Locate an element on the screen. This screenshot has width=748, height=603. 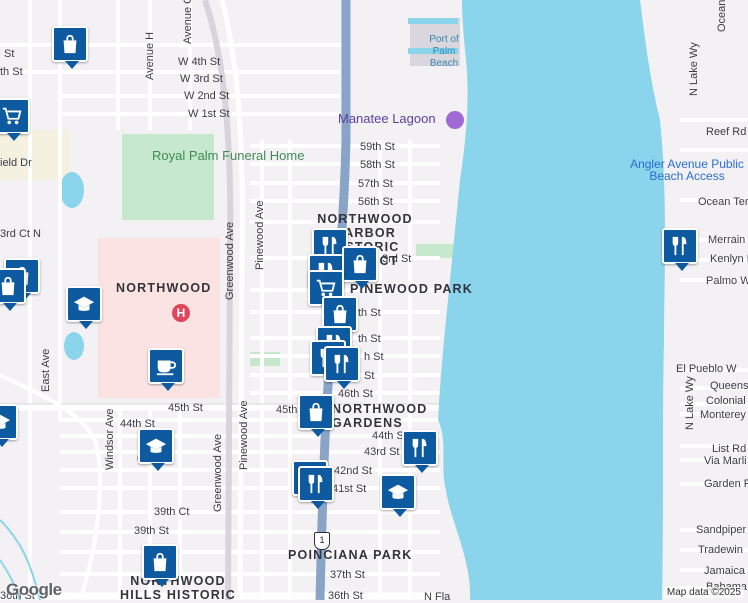
street-label: El Pueblo W is located at coordinates (706, 369).